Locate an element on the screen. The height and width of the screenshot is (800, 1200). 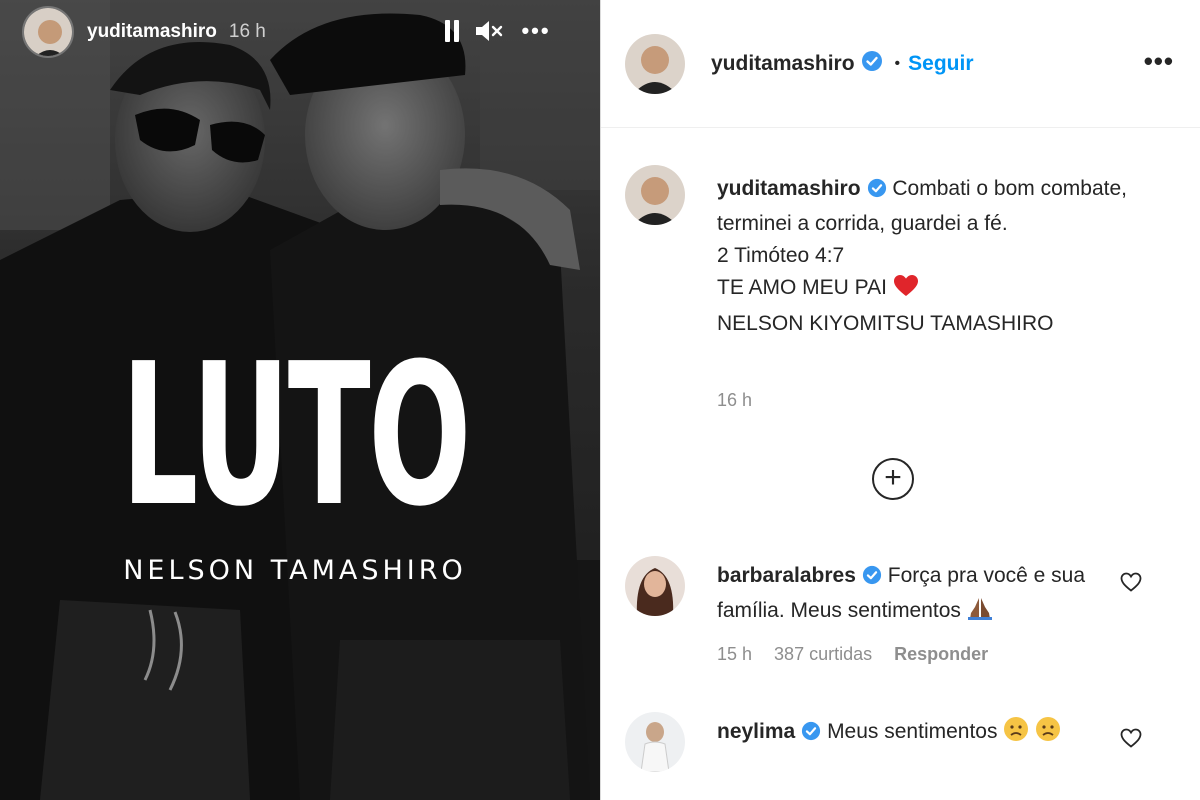
story-time: 16 h is located at coordinates (247, 31).